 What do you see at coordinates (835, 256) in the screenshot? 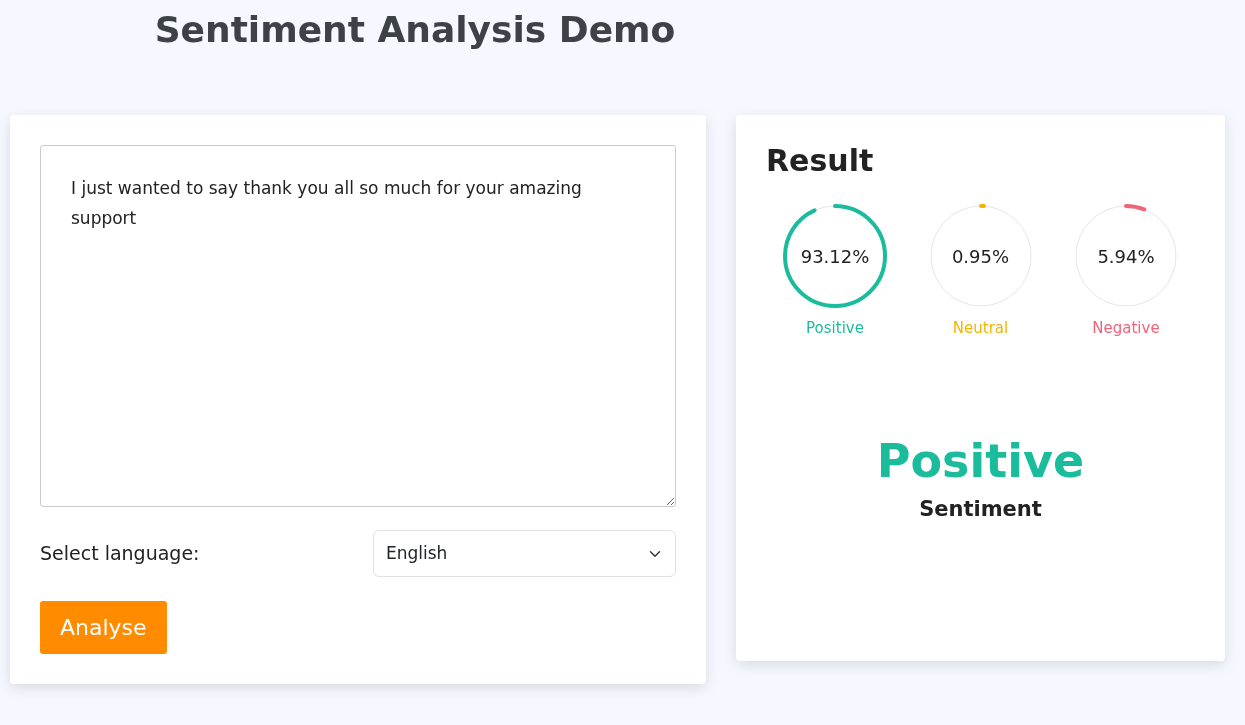
I see `score-reading: 93.12%` at bounding box center [835, 256].